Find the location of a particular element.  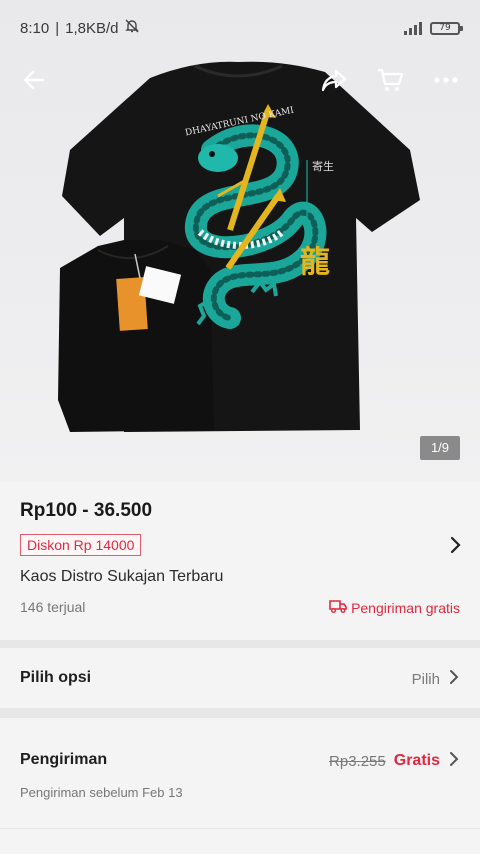

mute-bell-icon is located at coordinates (132, 28).